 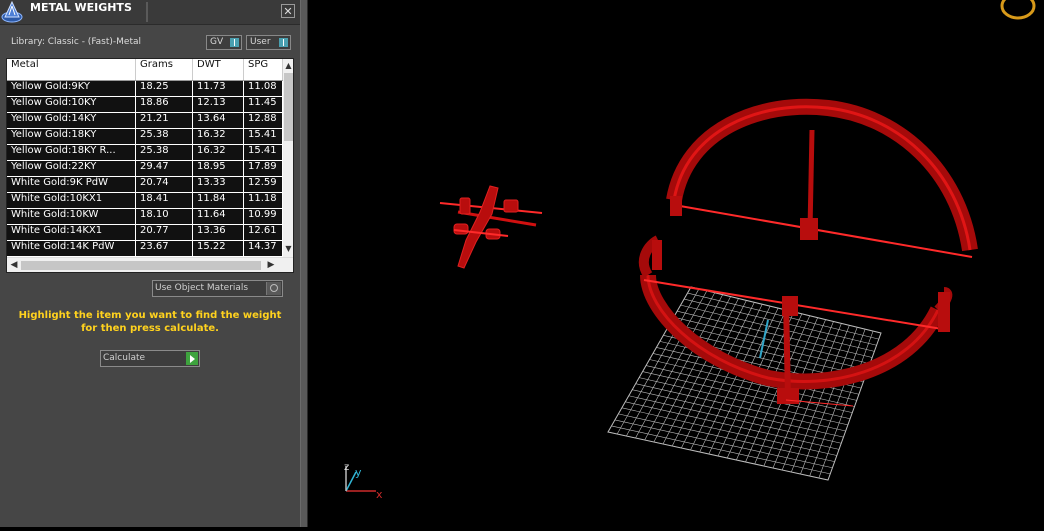 What do you see at coordinates (263, 201) in the screenshot?
I see `spg-cell: 11.18` at bounding box center [263, 201].